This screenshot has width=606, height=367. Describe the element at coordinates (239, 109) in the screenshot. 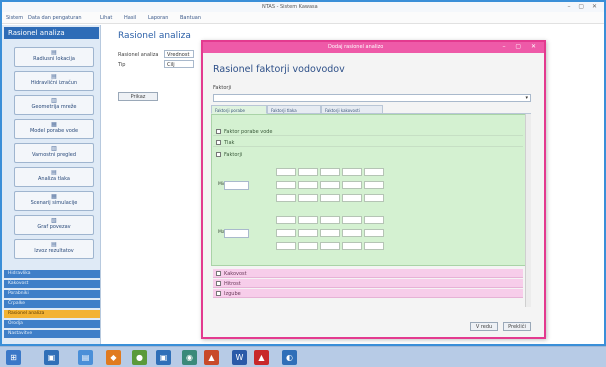

I see `tab-consumption: Faktorji porabe` at that location.